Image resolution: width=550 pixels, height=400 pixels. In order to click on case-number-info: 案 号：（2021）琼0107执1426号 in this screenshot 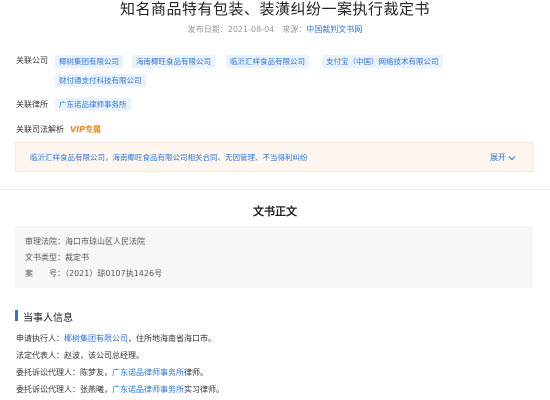, I will do `click(94, 273)`.